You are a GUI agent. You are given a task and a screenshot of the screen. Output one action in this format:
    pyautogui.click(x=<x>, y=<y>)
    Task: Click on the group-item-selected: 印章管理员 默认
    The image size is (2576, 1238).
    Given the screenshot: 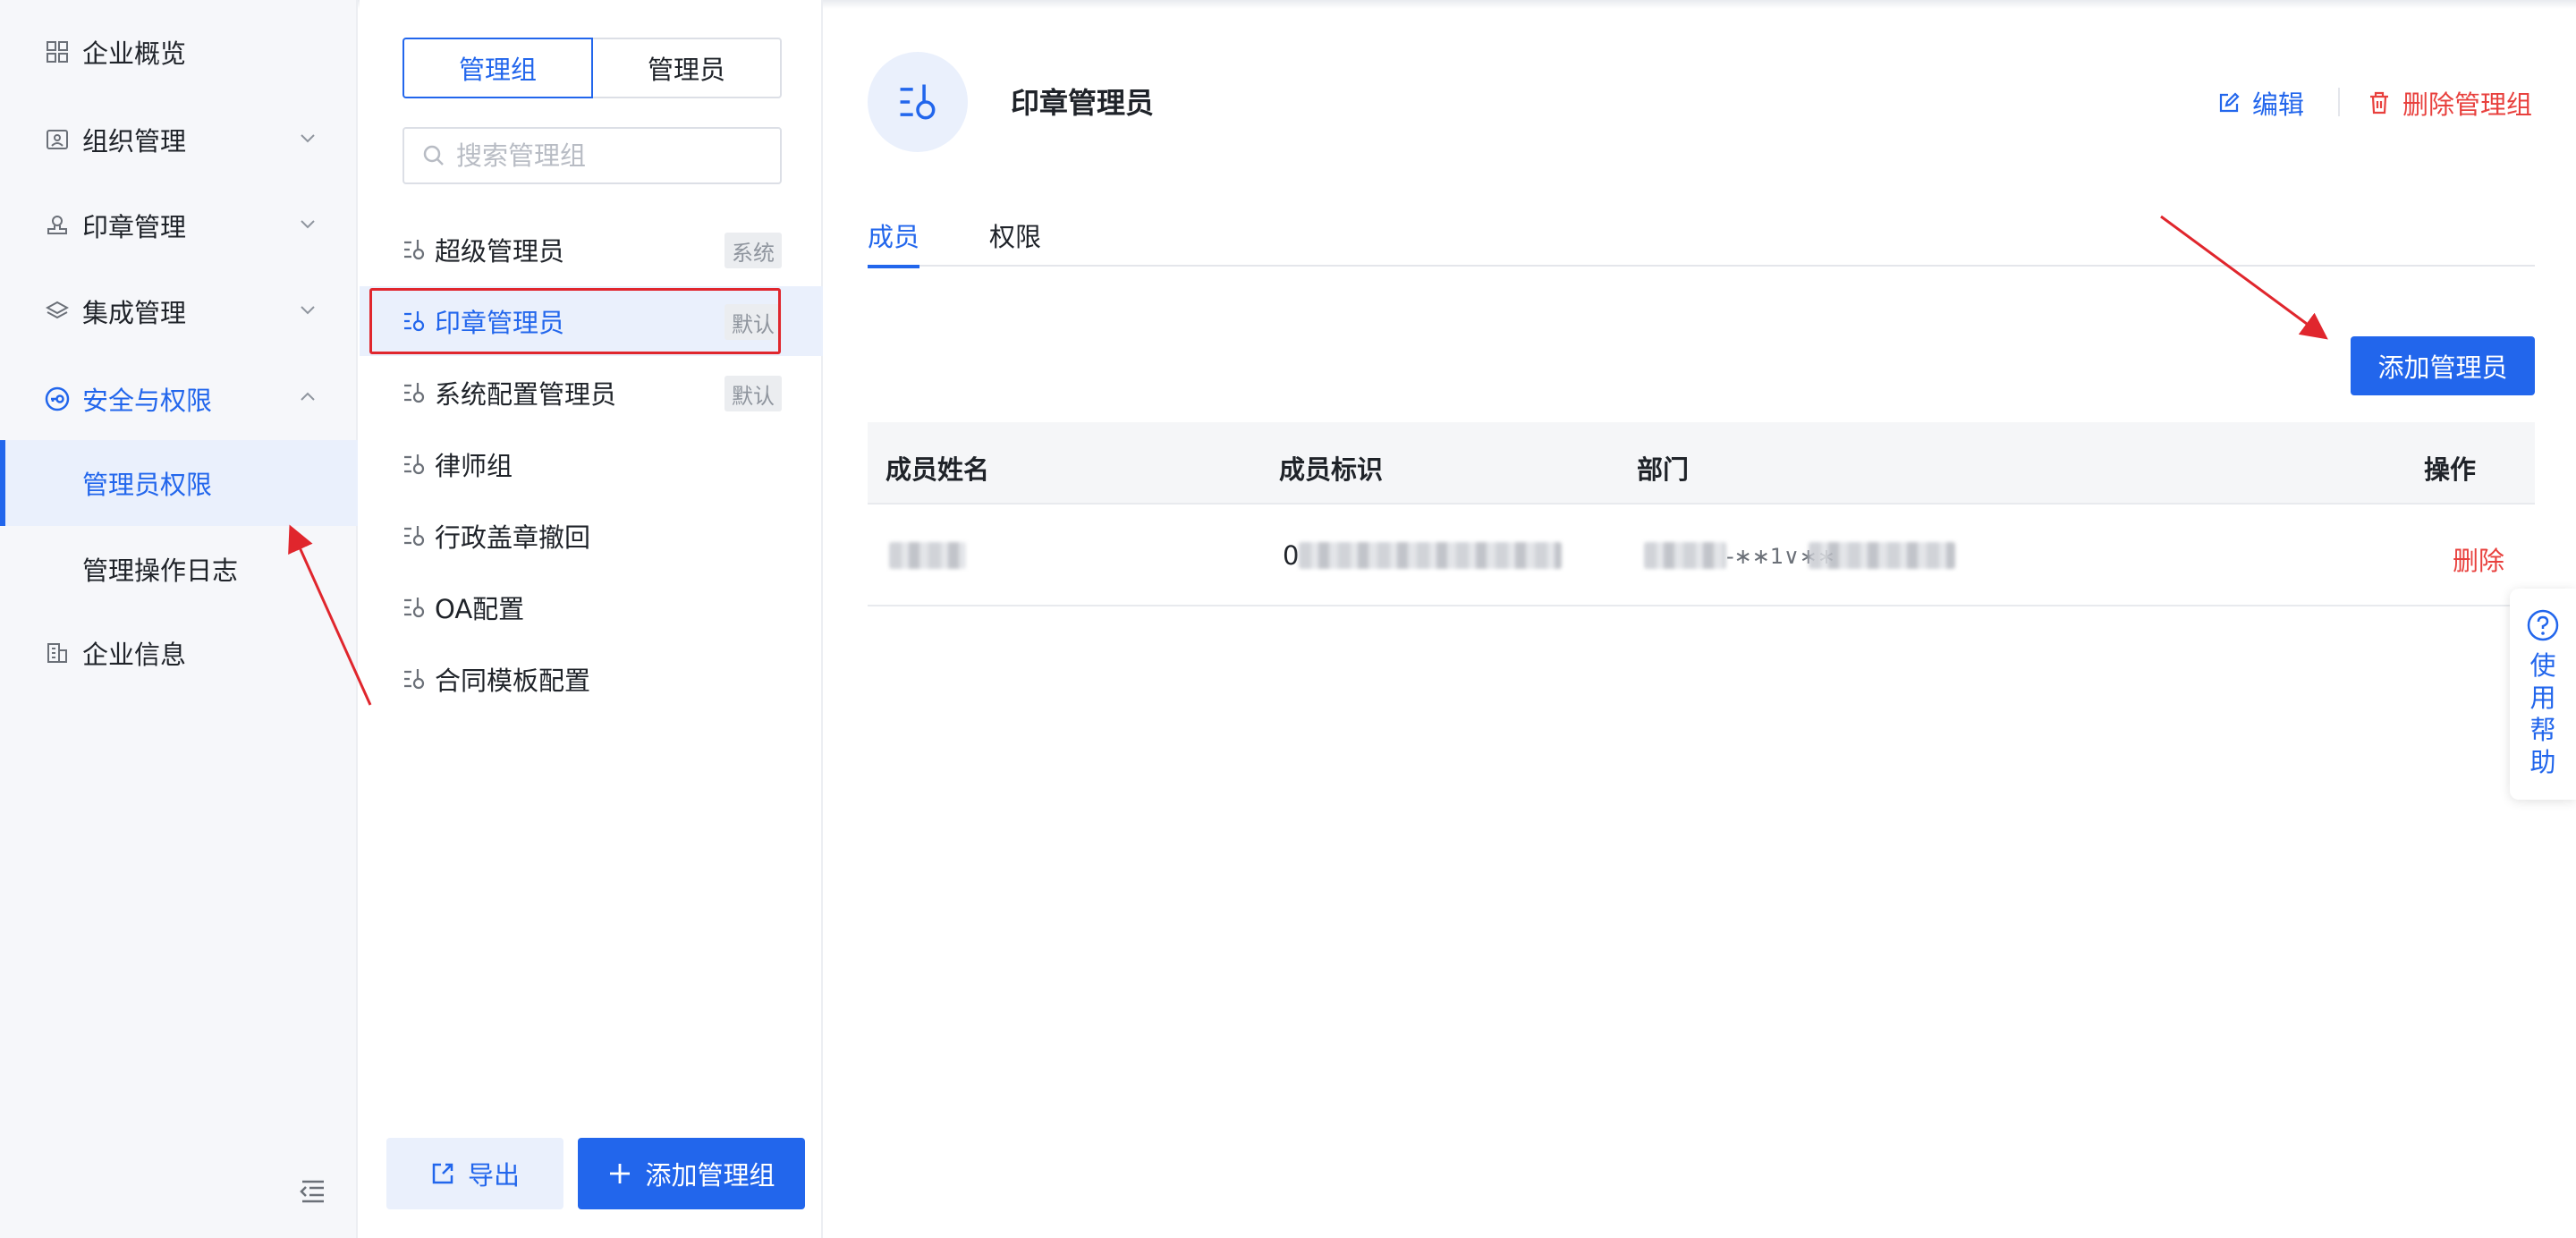 What is the action you would take?
    pyautogui.click(x=591, y=321)
    